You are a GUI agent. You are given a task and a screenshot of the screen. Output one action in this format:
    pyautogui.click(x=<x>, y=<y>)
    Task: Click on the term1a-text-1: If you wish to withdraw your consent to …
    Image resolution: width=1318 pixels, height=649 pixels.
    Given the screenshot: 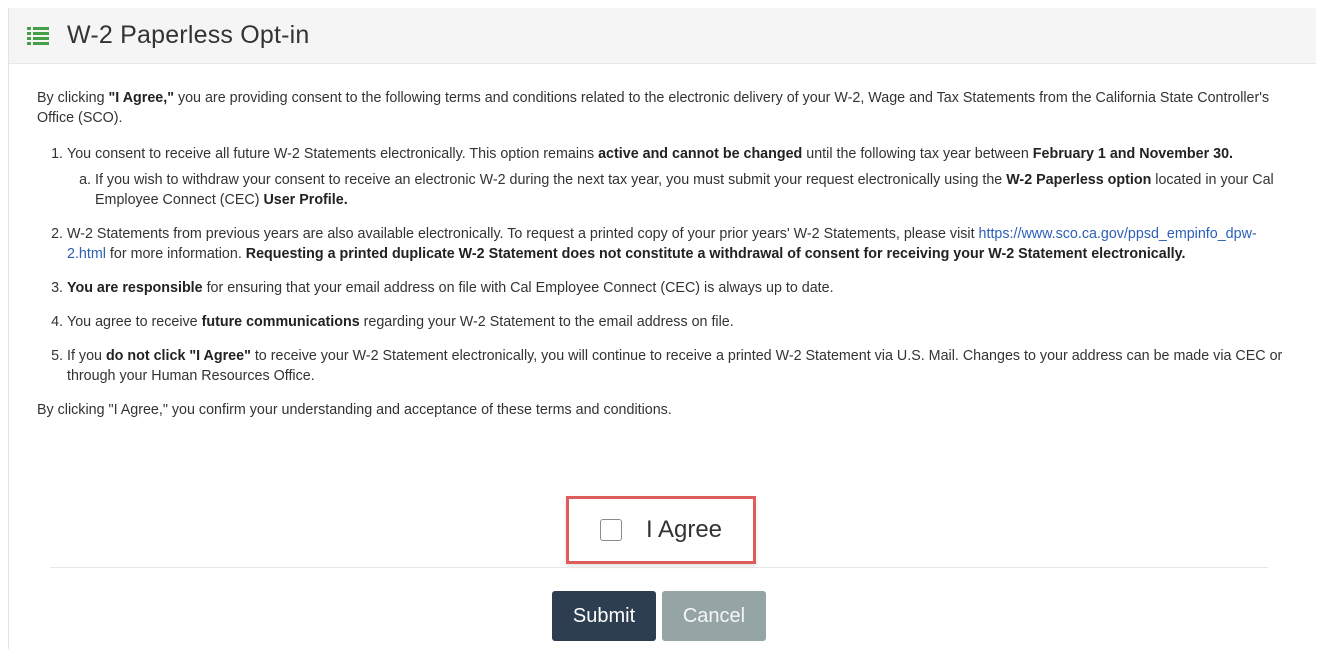 What is the action you would take?
    pyautogui.click(x=551, y=180)
    